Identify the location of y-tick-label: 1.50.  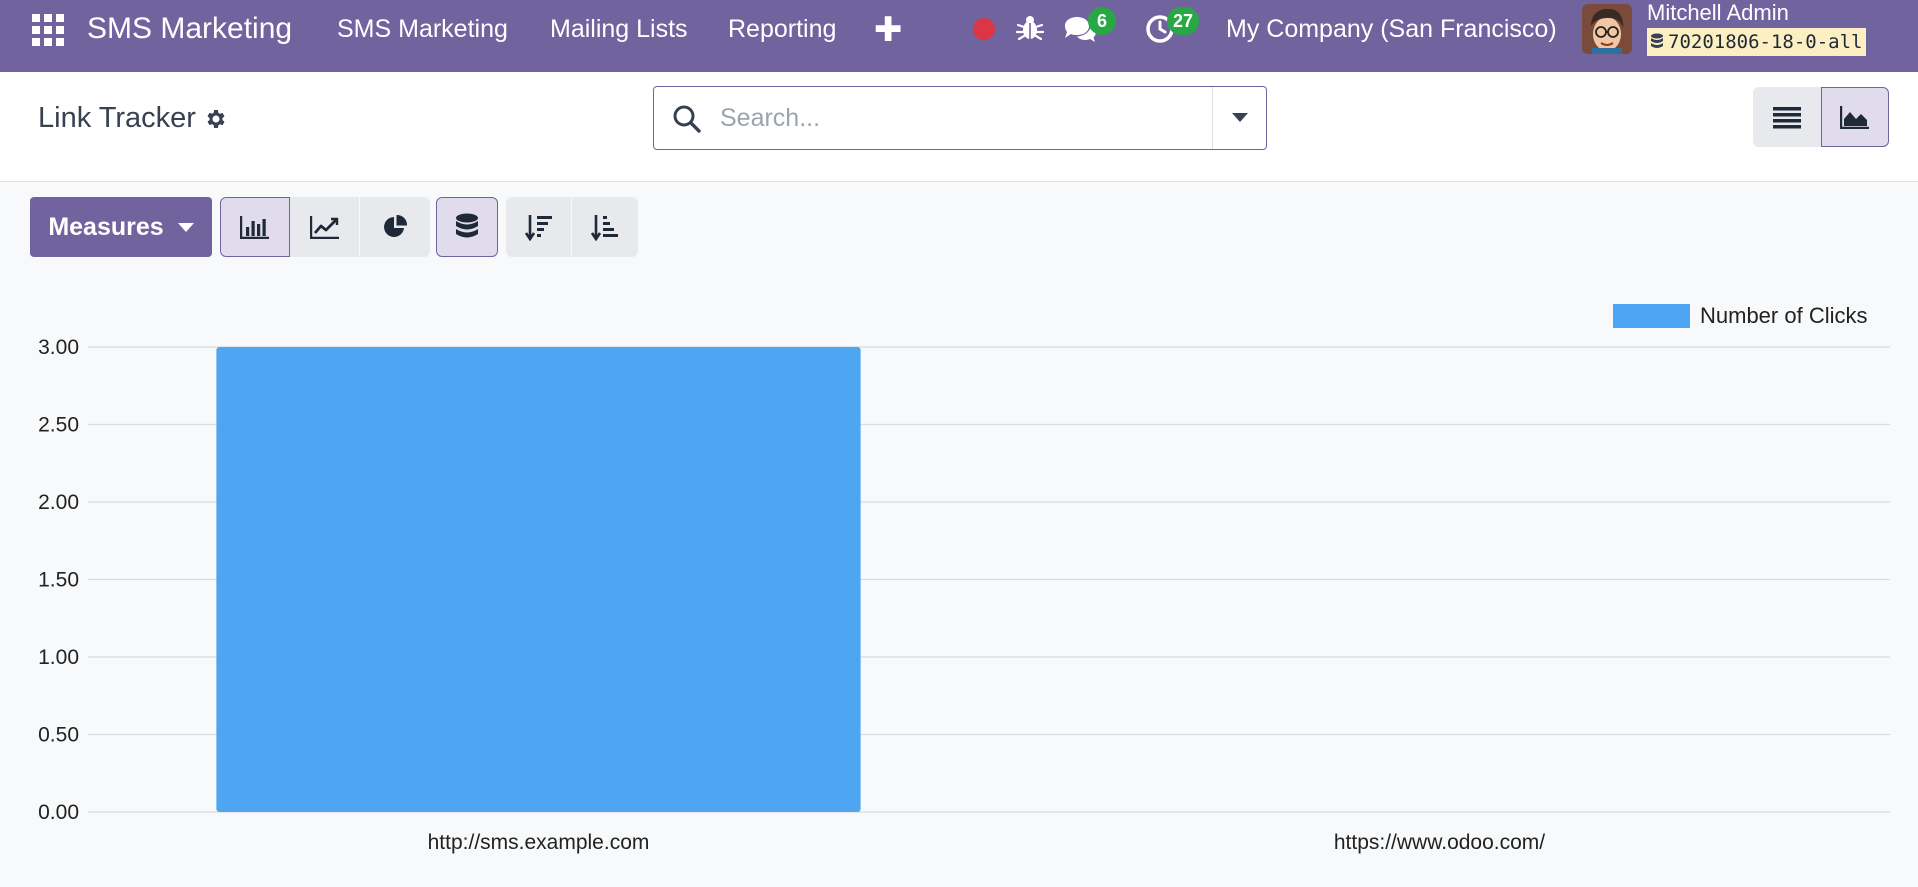
(58, 580).